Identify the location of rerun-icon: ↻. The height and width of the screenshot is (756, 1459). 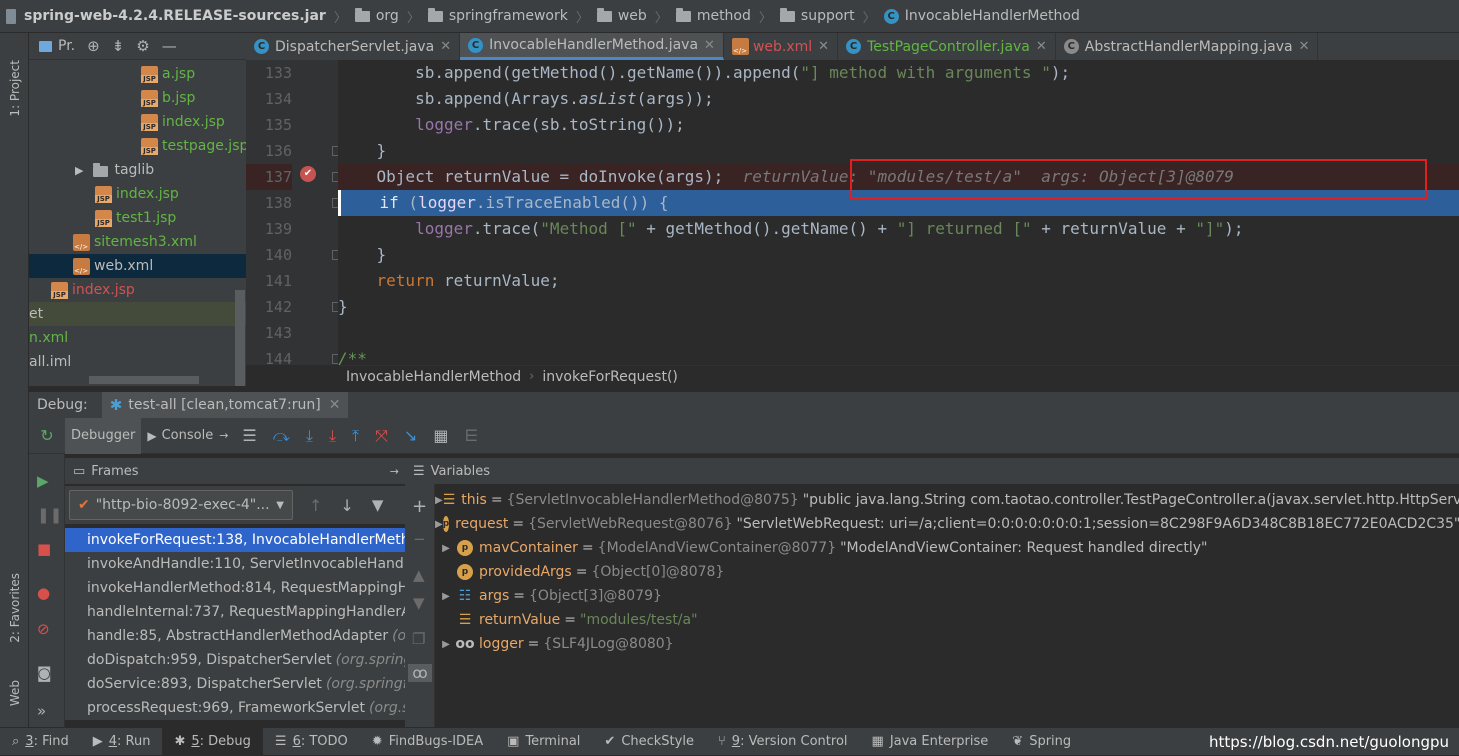
(47, 435).